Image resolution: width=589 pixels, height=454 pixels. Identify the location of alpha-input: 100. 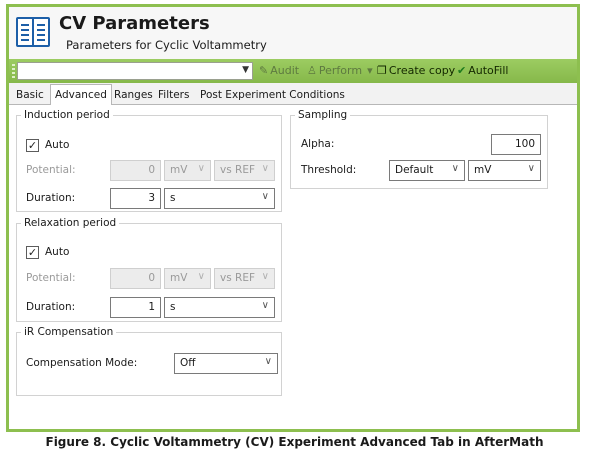
(516, 144).